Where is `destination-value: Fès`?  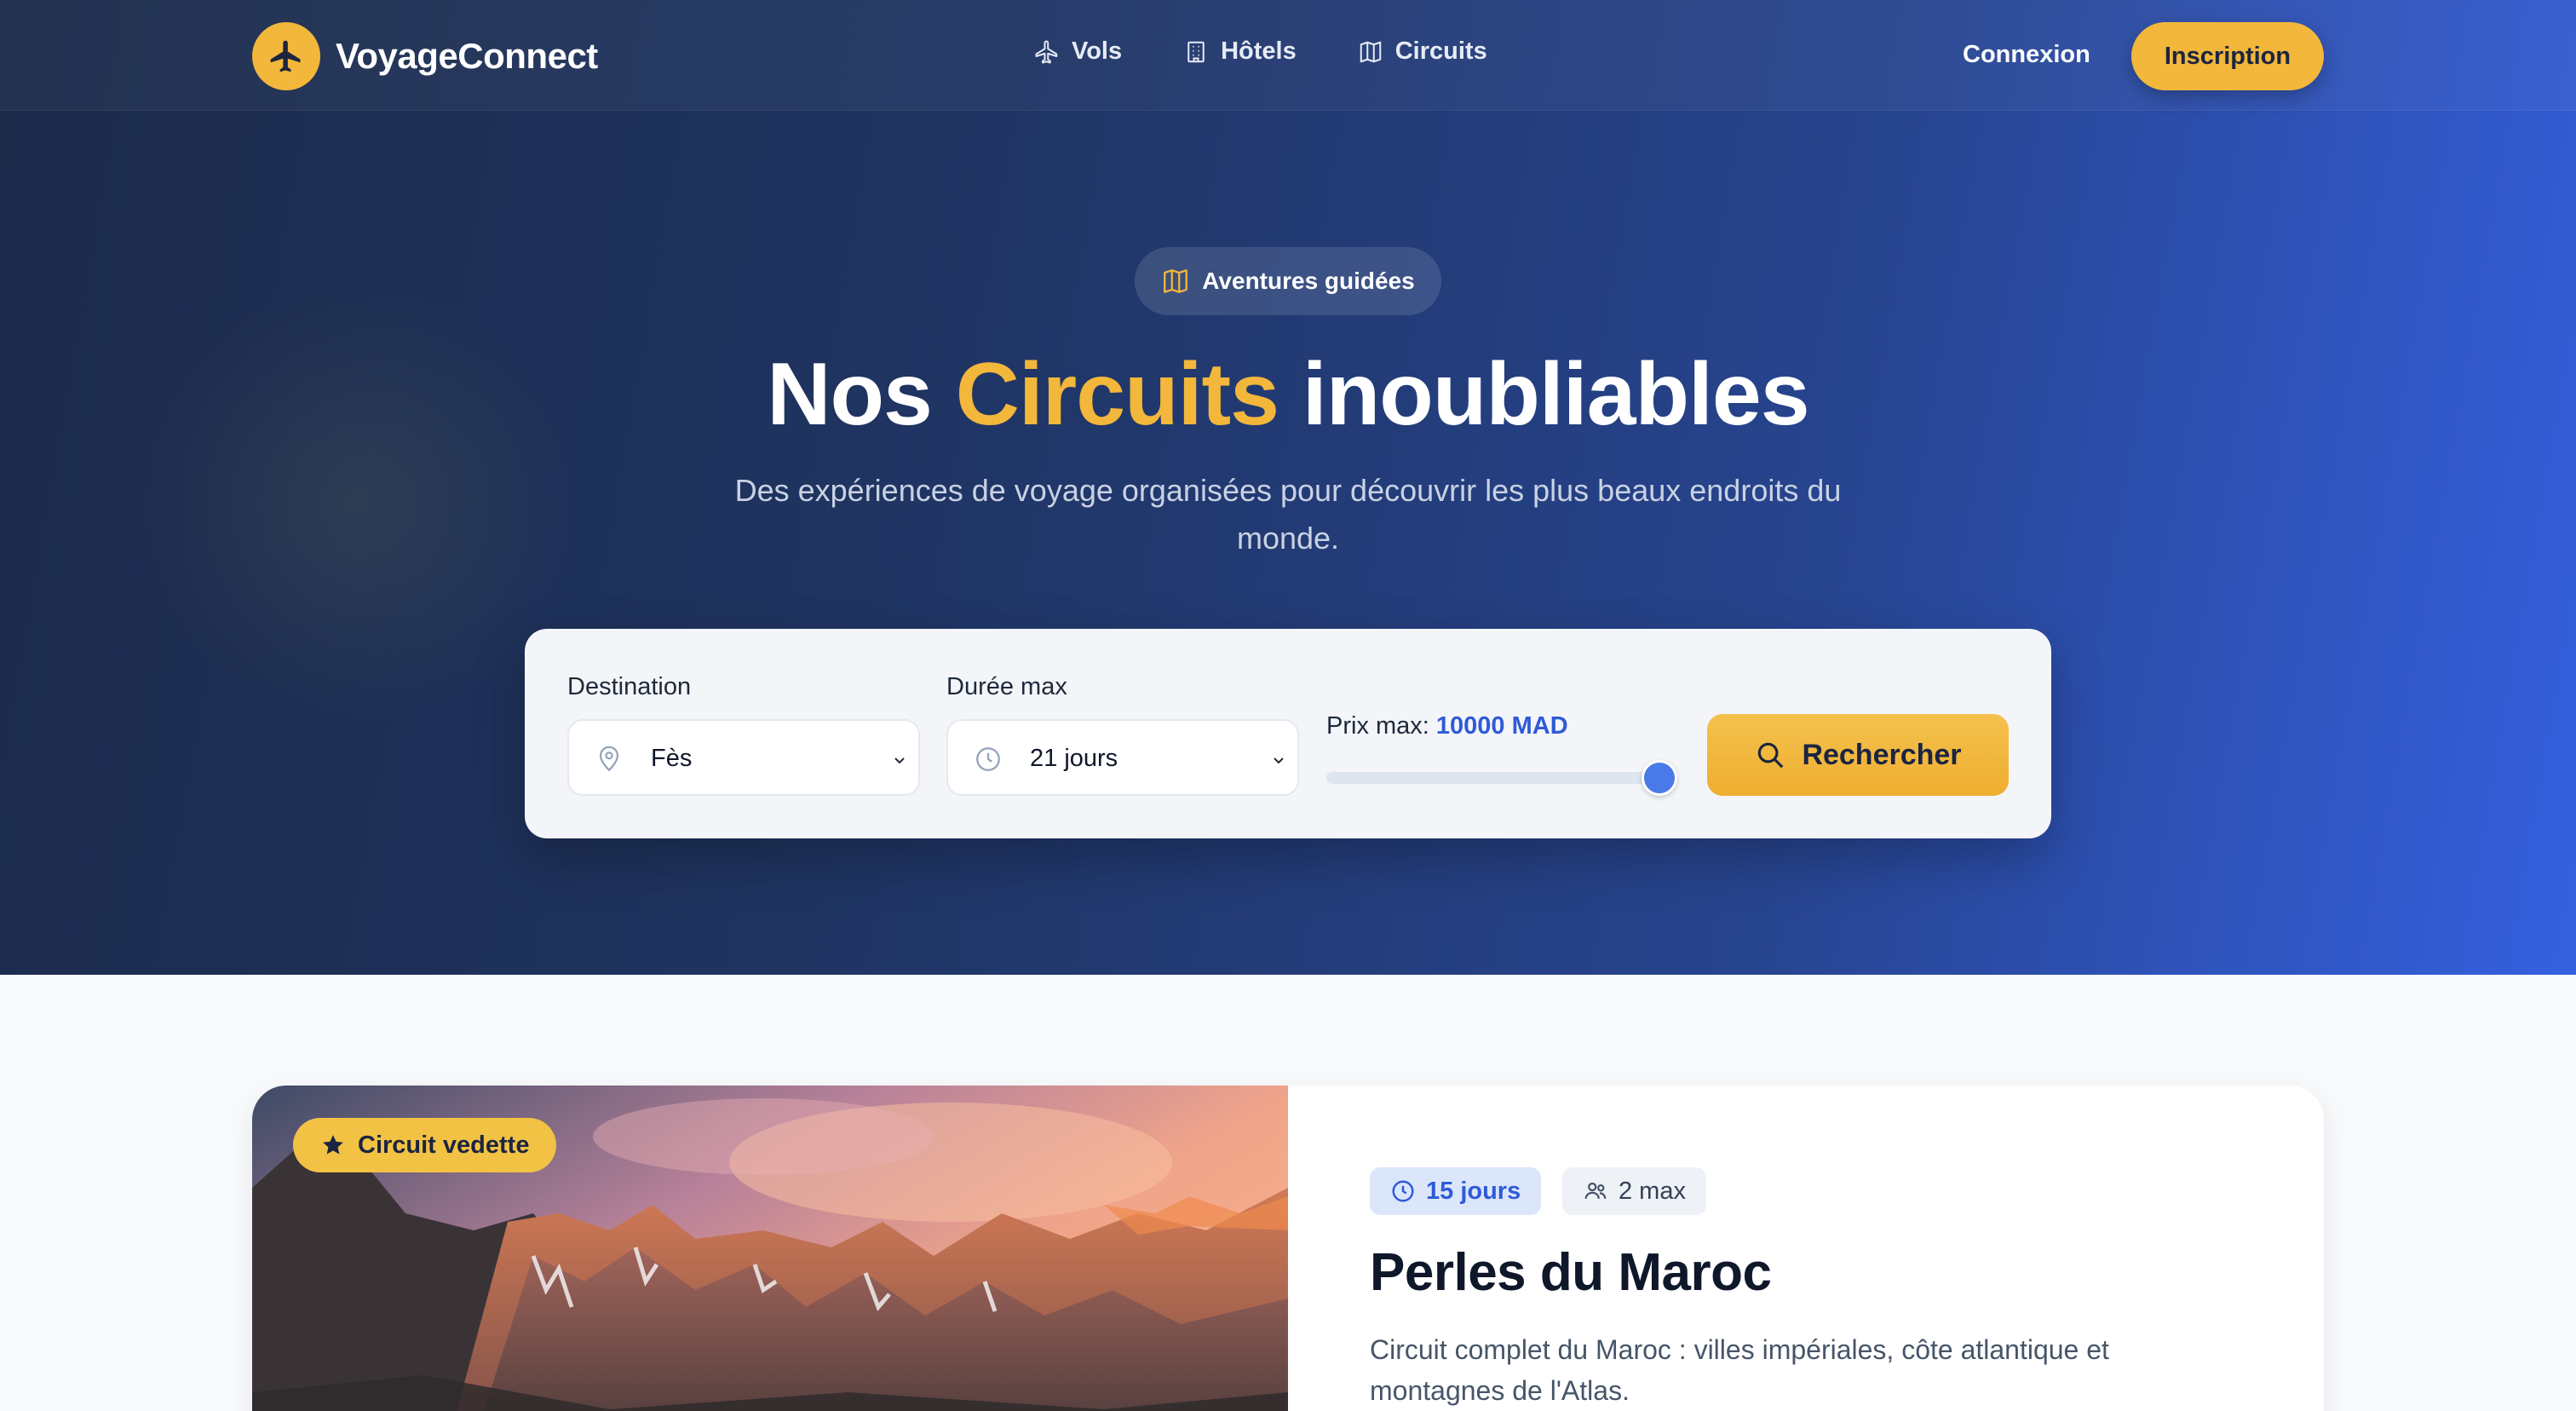
destination-value: Fès is located at coordinates (672, 758).